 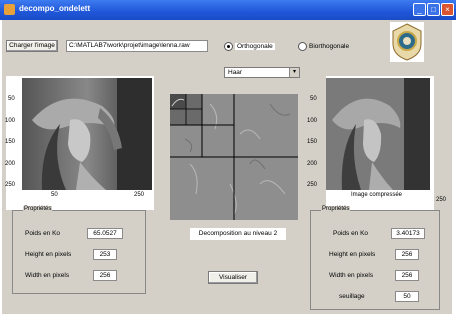 I want to click on minimize-icon: _, so click(x=419, y=9).